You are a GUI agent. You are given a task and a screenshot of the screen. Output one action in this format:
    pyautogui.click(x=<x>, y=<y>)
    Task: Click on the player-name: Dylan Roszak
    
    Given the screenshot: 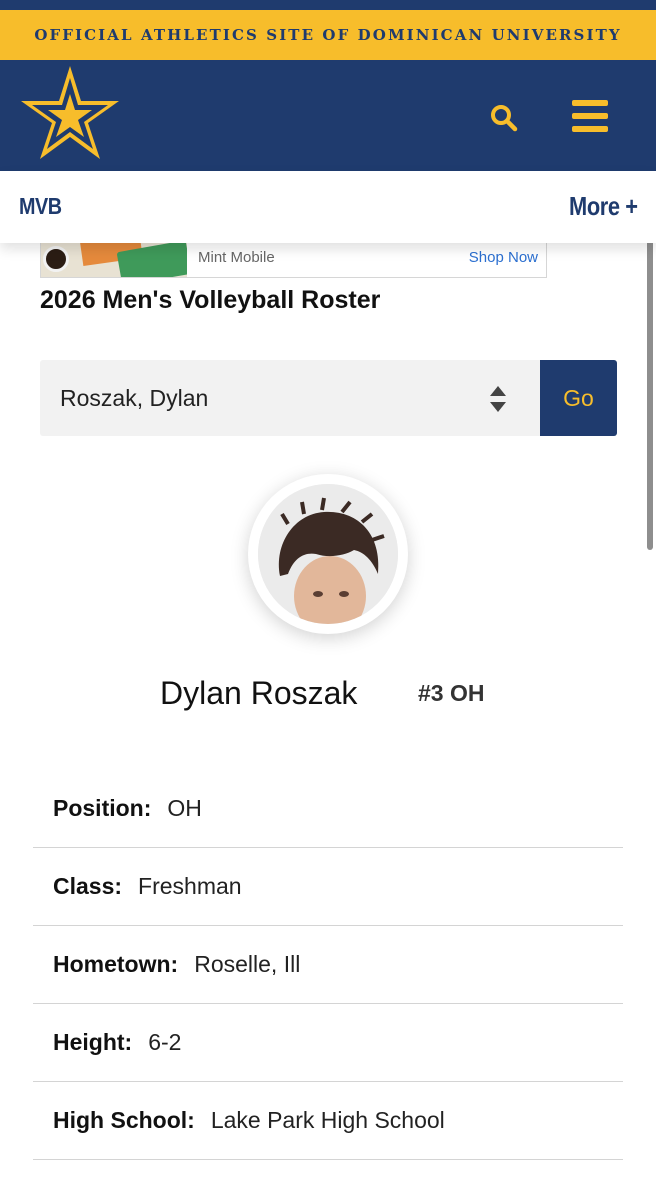 What is the action you would take?
    pyautogui.click(x=259, y=693)
    